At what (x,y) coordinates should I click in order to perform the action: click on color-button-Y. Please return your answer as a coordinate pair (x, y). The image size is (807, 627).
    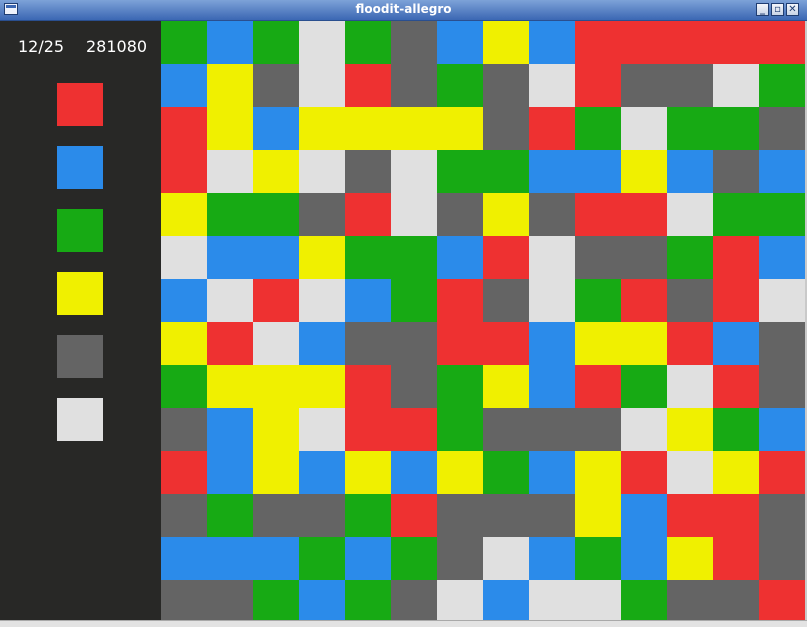
    Looking at the image, I should click on (80, 293).